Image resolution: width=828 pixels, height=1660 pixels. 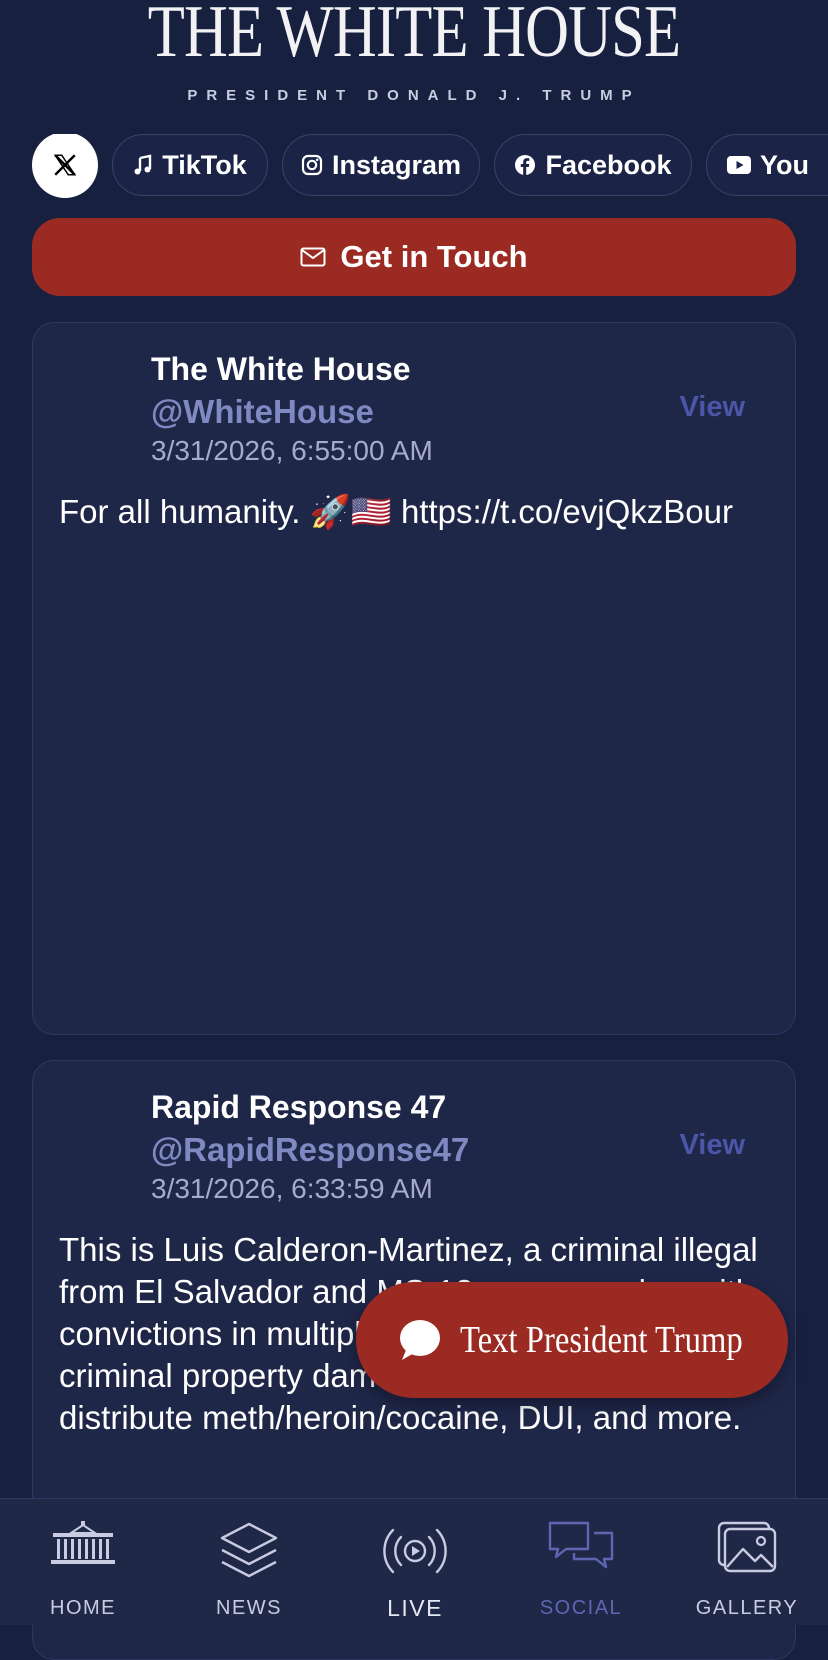 I want to click on social-links-row: TikTok Instagram Facebook You, so click(x=430, y=166).